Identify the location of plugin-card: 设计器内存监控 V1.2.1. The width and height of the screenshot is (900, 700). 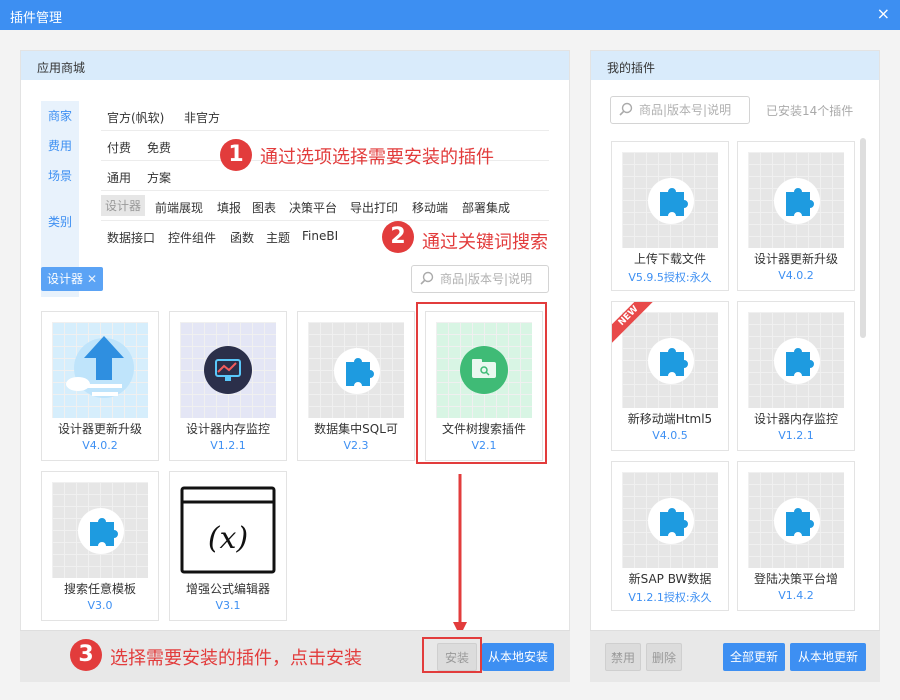
(228, 386).